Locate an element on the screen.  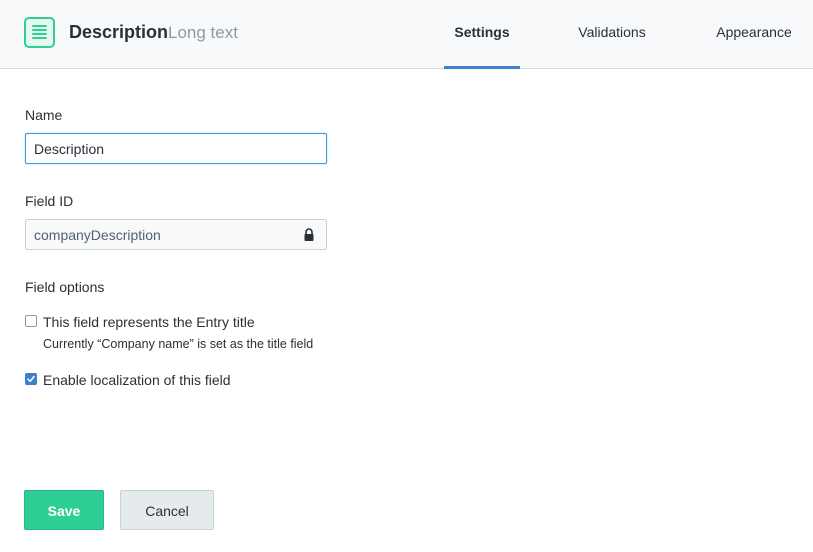
save-button: Save is located at coordinates (64, 510).